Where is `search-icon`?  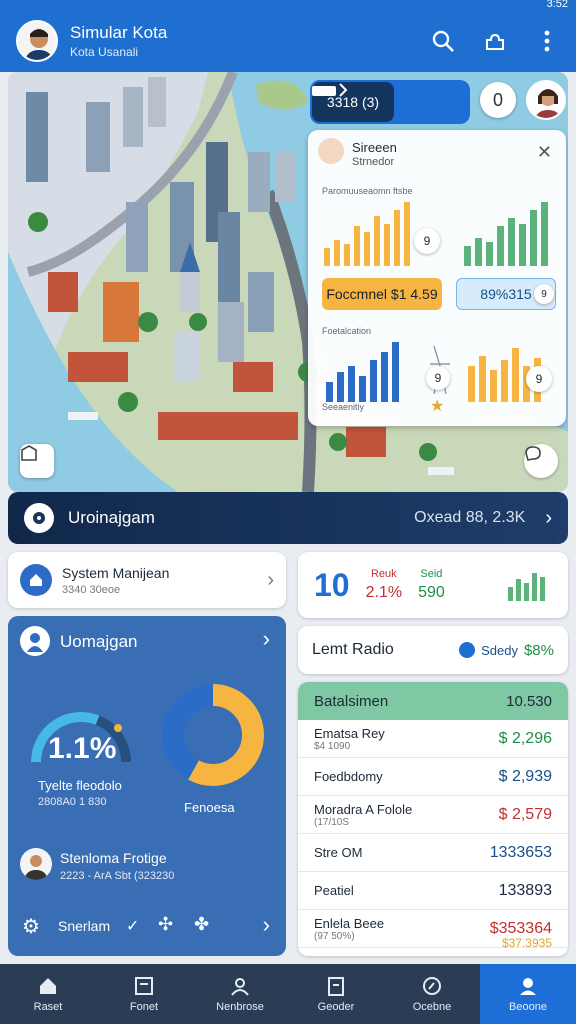
search-icon is located at coordinates (443, 41).